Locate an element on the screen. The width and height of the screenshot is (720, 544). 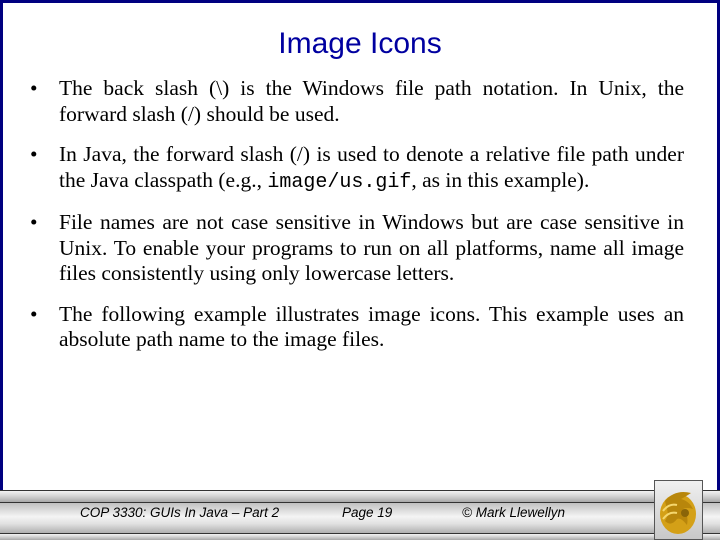
code-path: image/us.gif is located at coordinates (339, 182).